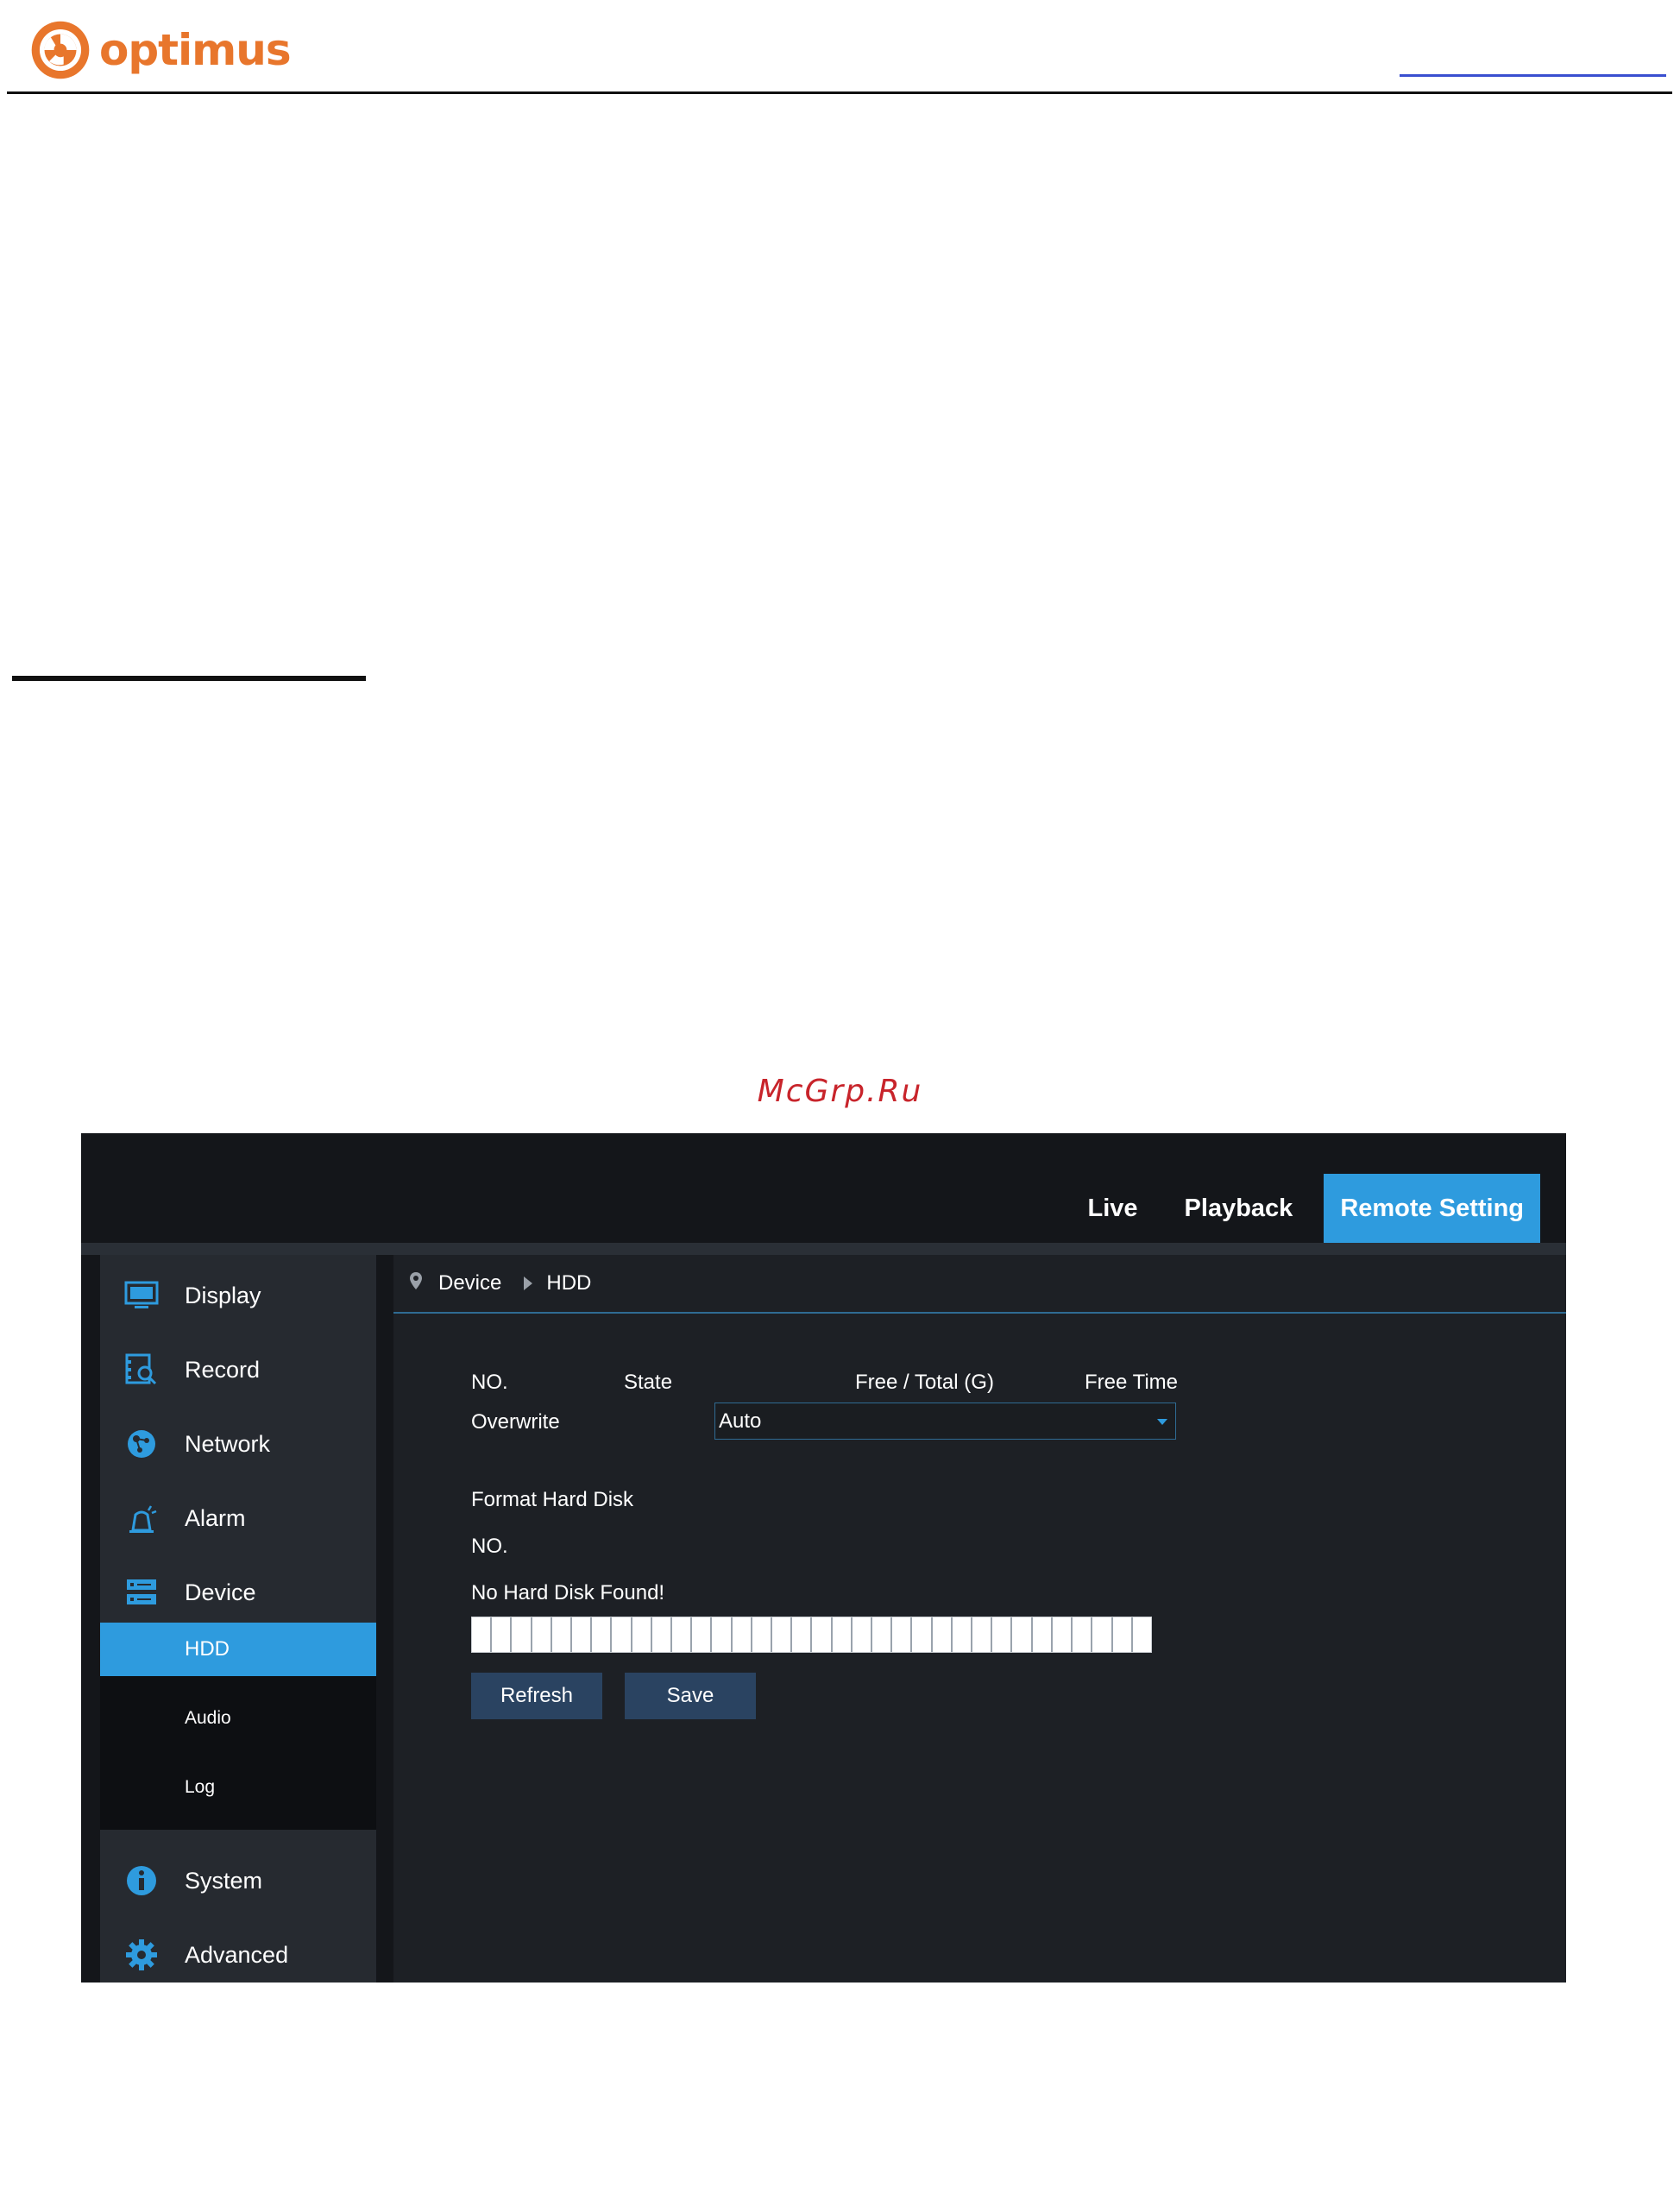 Image resolution: width=1680 pixels, height=2200 pixels. I want to click on optimus-logo: optimus, so click(160, 51).